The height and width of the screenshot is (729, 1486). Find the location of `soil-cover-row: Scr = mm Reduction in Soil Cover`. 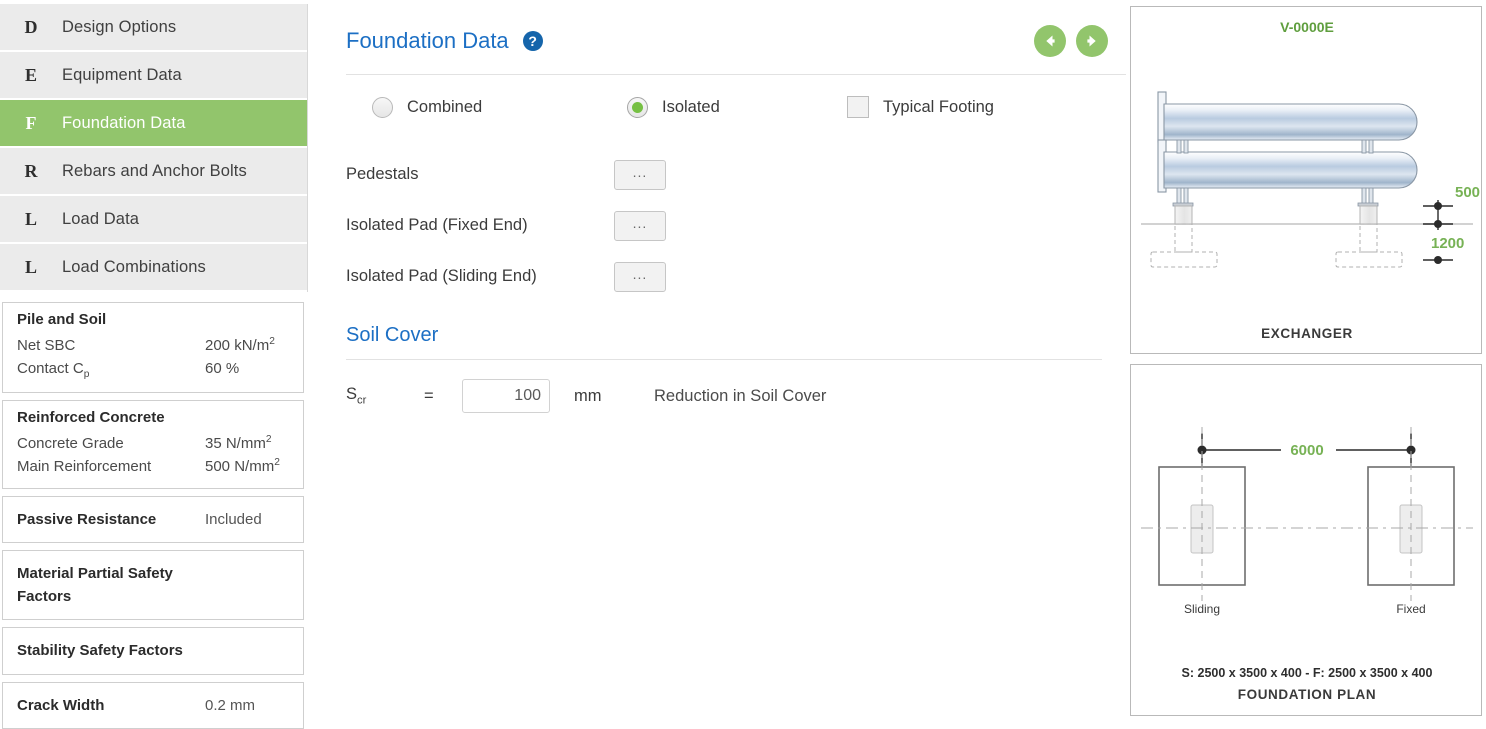

soil-cover-row: Scr = mm Reduction in Soil Cover is located at coordinates (736, 396).